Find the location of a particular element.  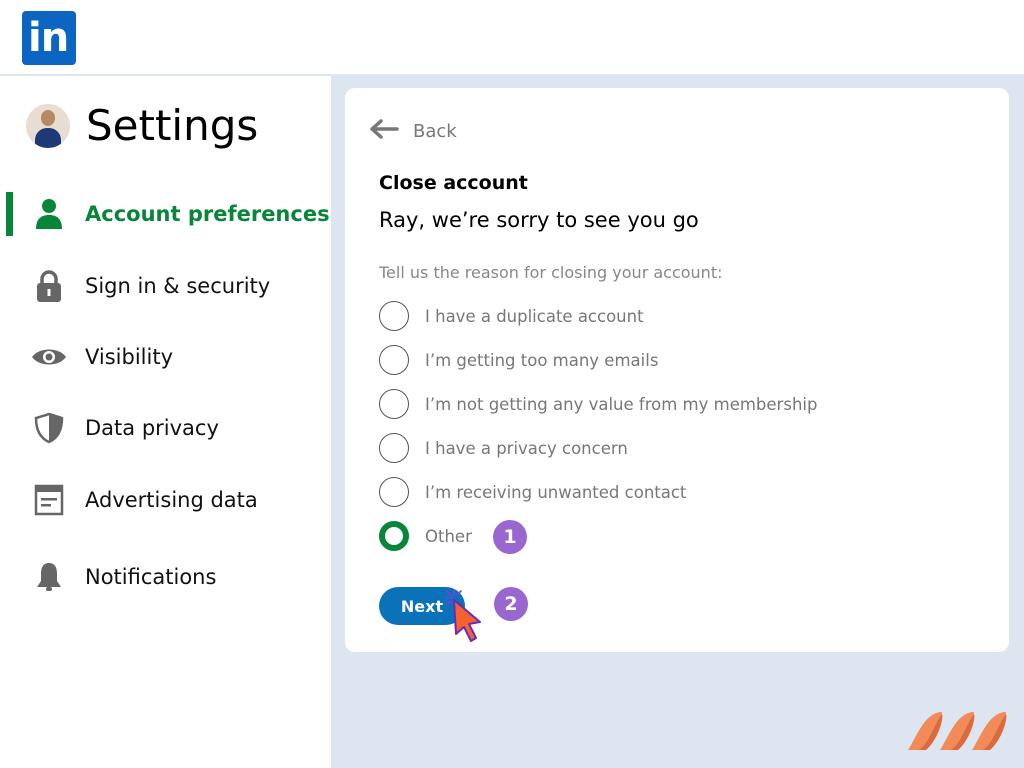

sidebar-item-label: Data privacy is located at coordinates (152, 428).